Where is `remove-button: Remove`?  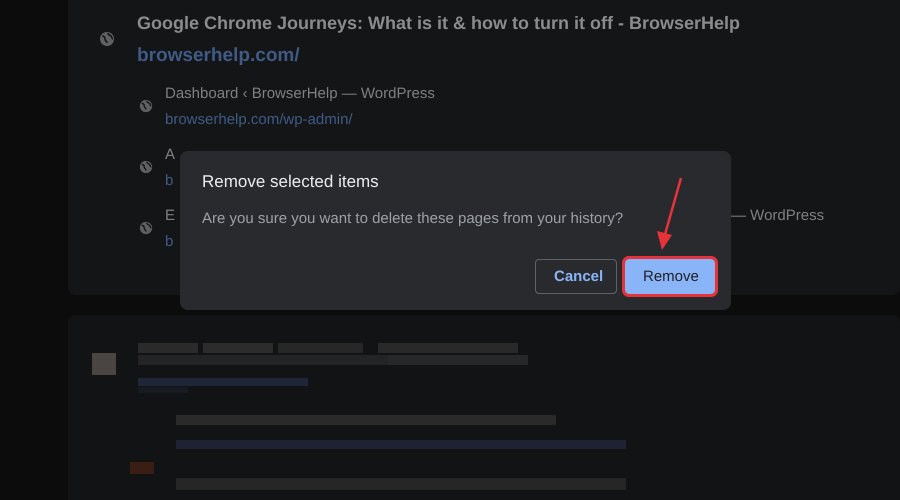 remove-button: Remove is located at coordinates (670, 276).